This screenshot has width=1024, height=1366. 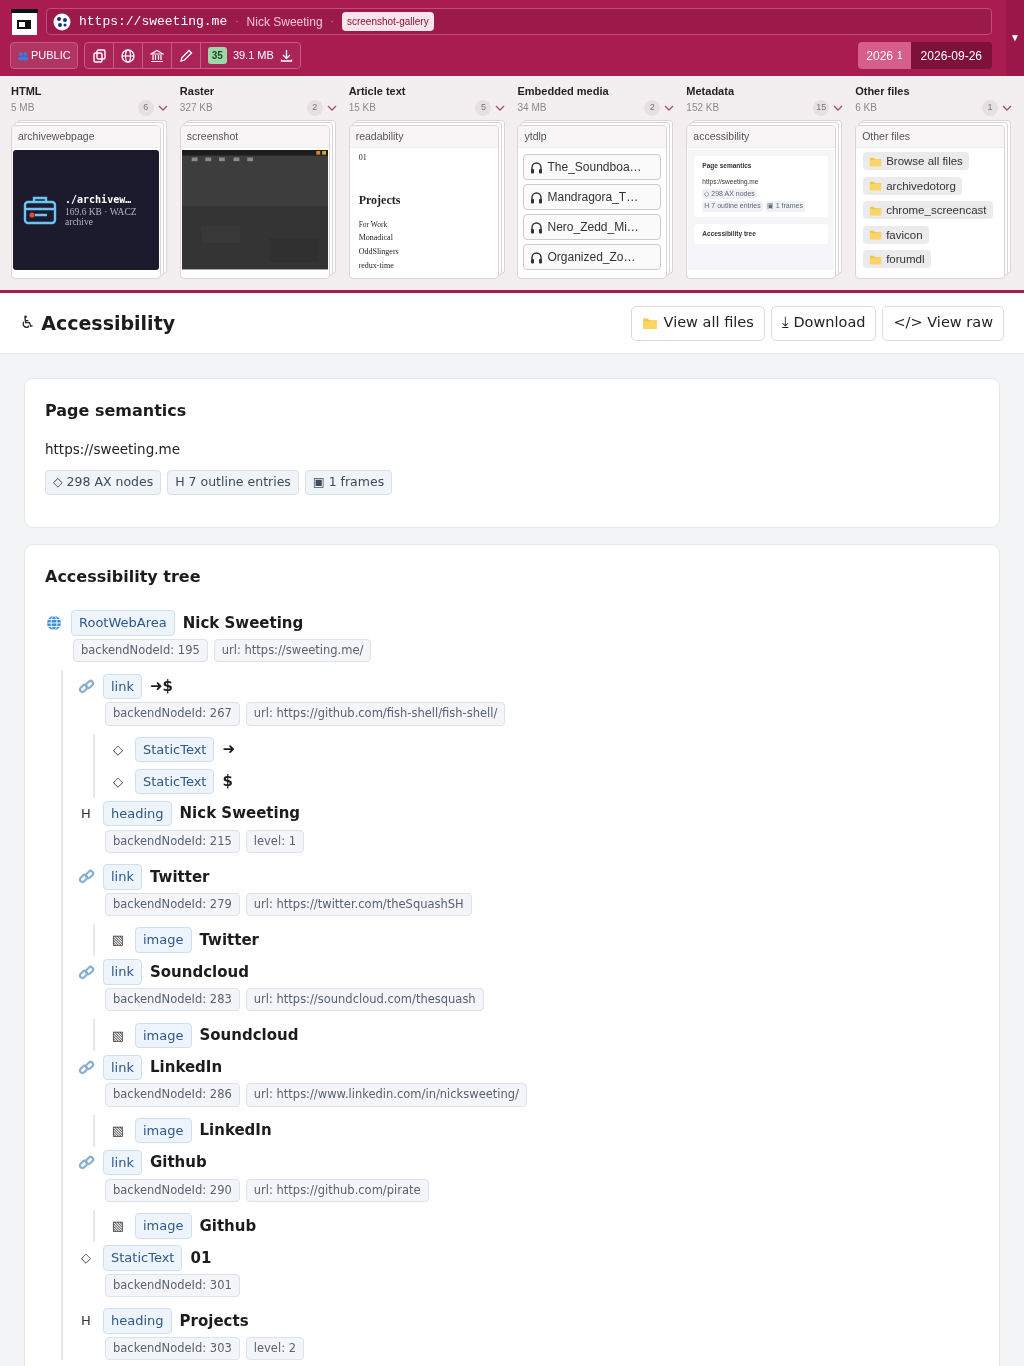 What do you see at coordinates (172, 1190) in the screenshot?
I see `property-chip: backendNodeId: 290` at bounding box center [172, 1190].